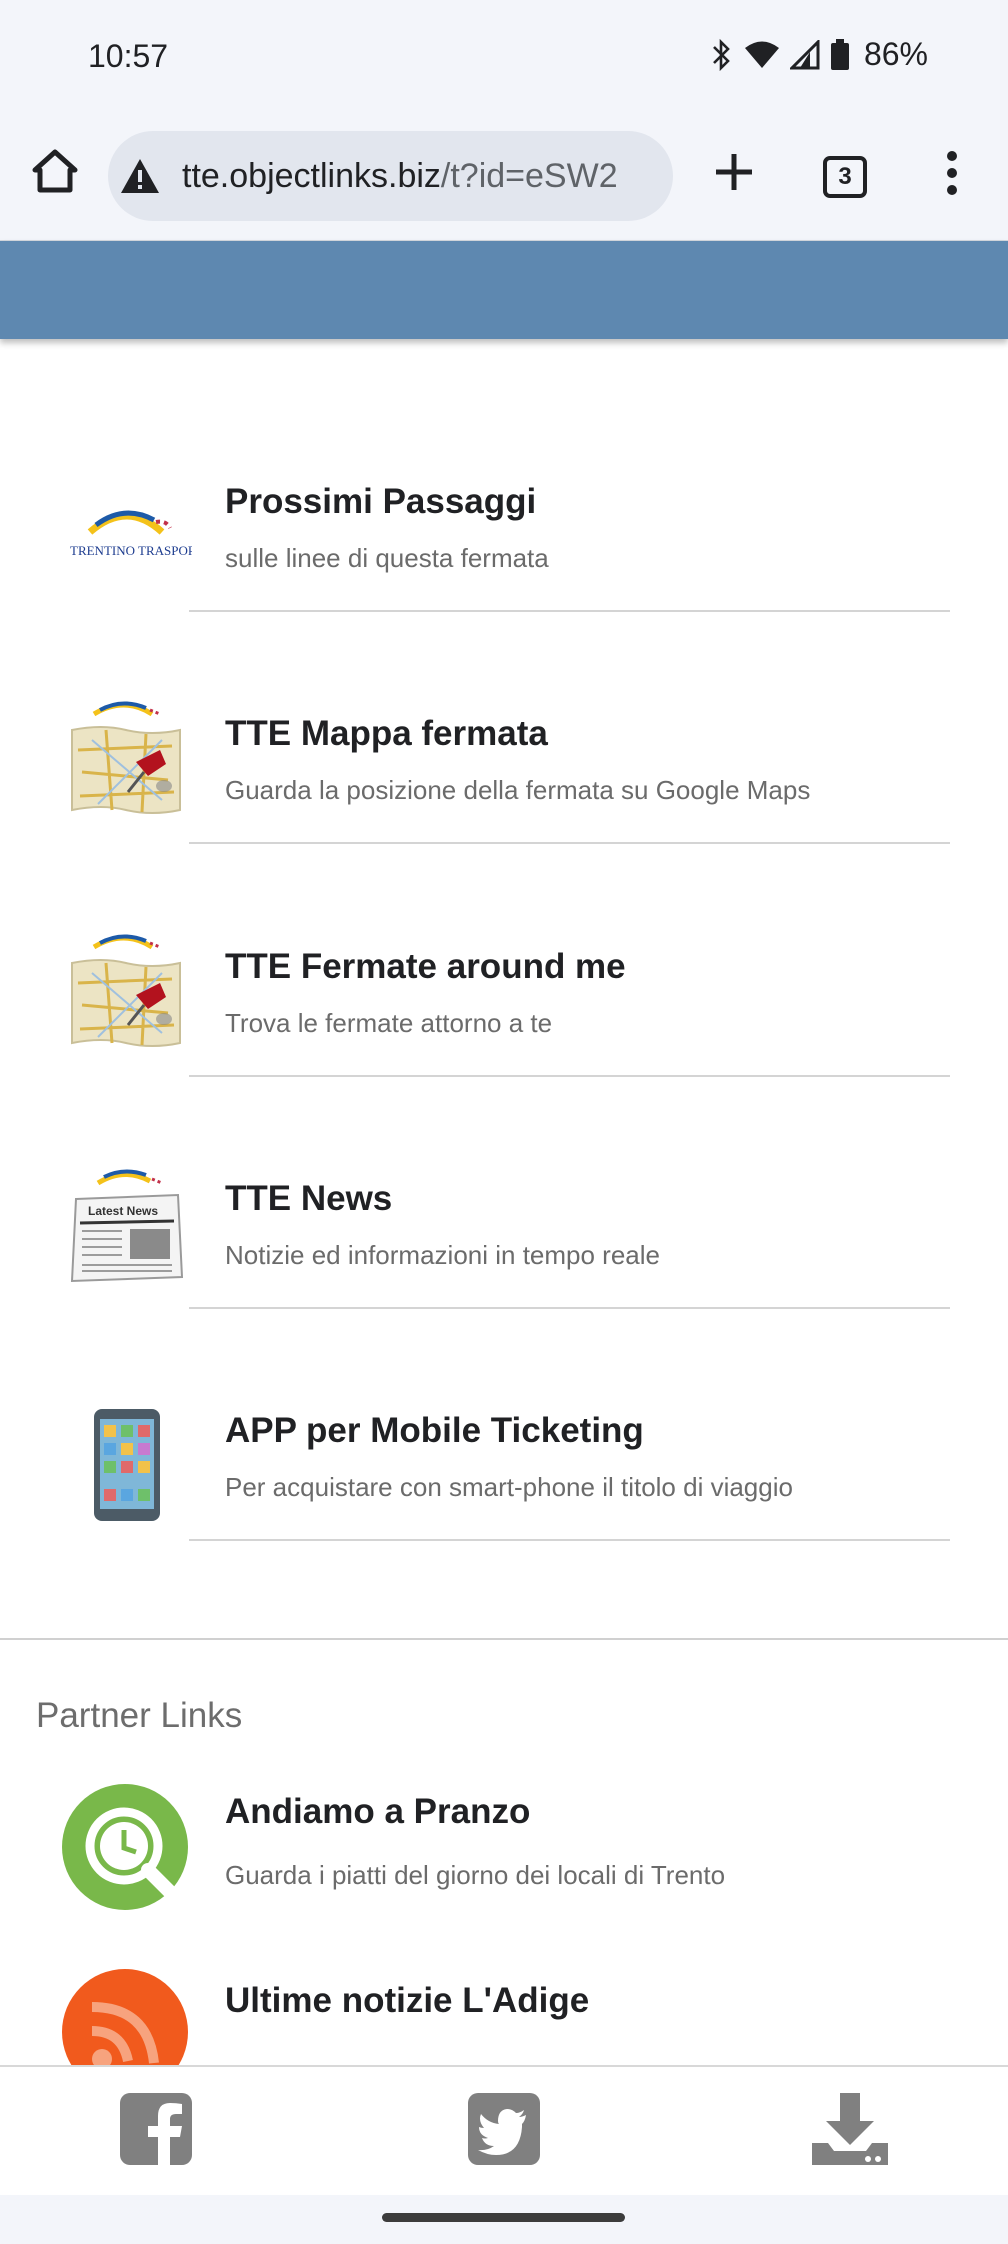 This screenshot has height=2244, width=1008. What do you see at coordinates (504, 290) in the screenshot?
I see `site-header` at bounding box center [504, 290].